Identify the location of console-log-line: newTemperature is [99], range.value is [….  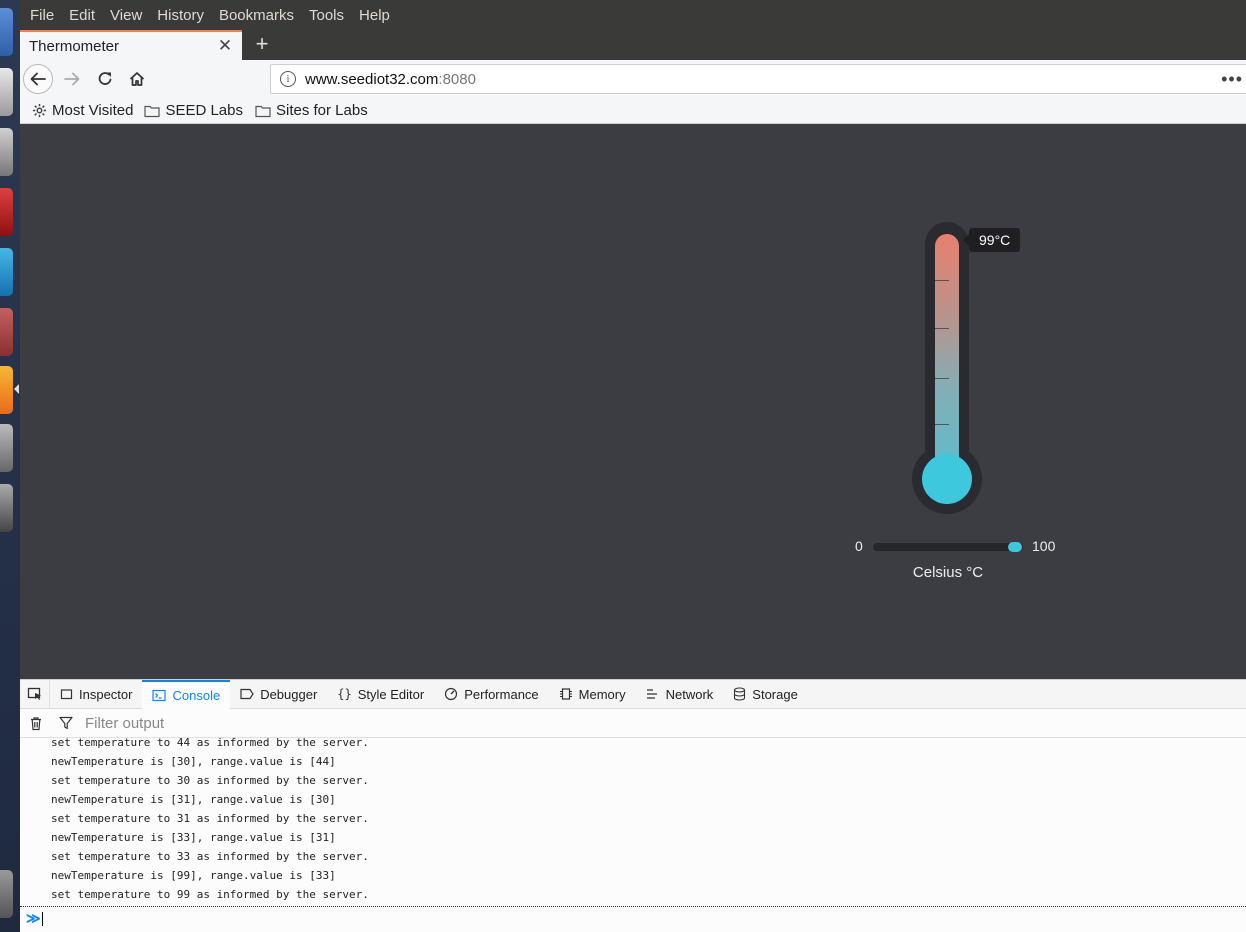
(193, 875).